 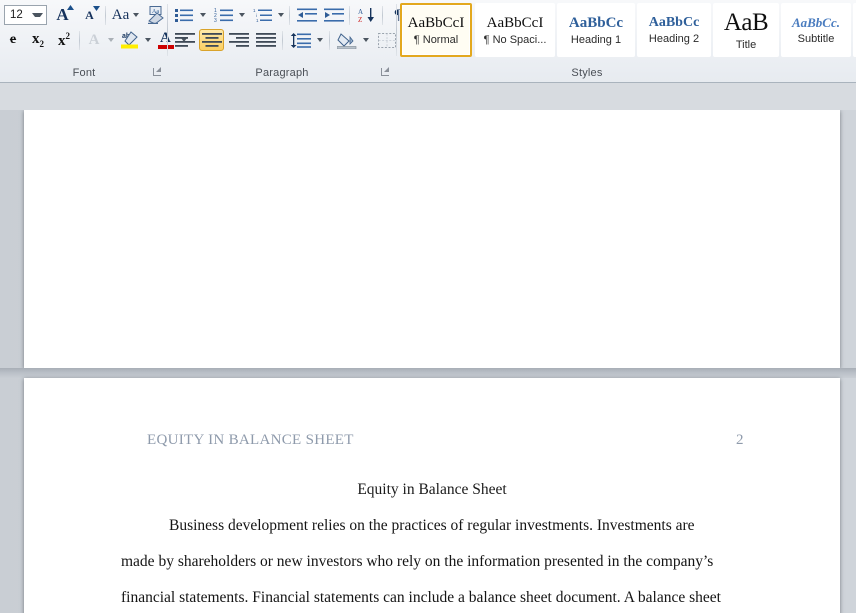 I want to click on styles-group-label: Styles, so click(x=587, y=73).